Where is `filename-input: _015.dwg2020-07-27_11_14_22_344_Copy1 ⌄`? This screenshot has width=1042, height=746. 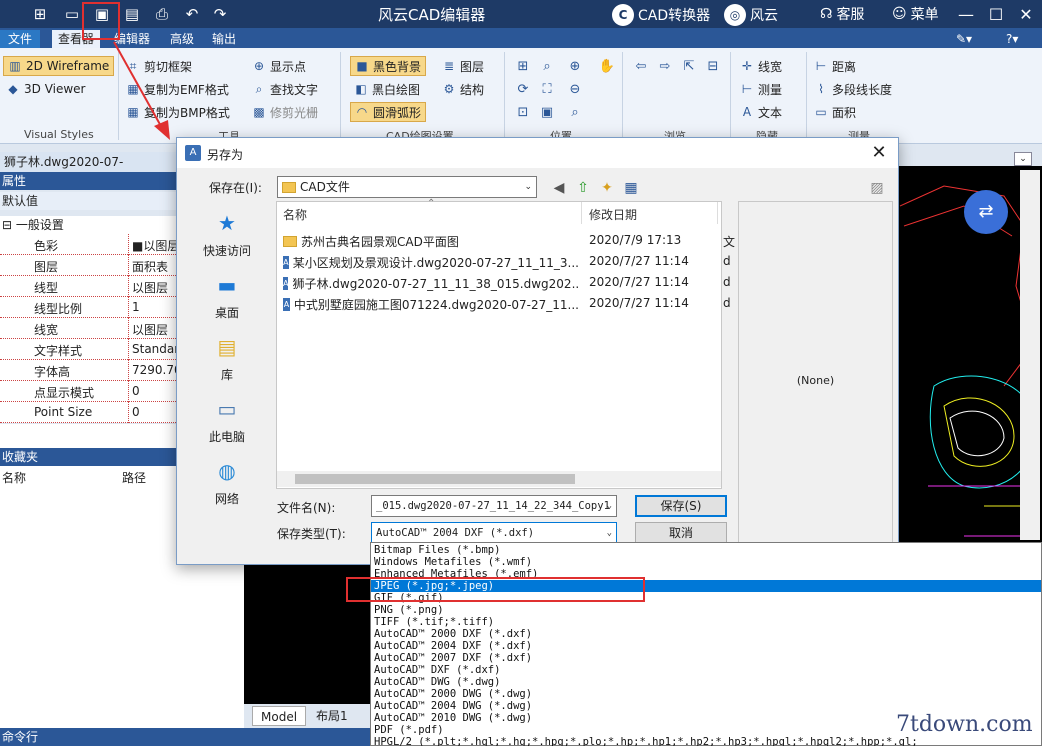
filename-input: _015.dwg2020-07-27_11_14_22_344_Copy1 ⌄ is located at coordinates (494, 506).